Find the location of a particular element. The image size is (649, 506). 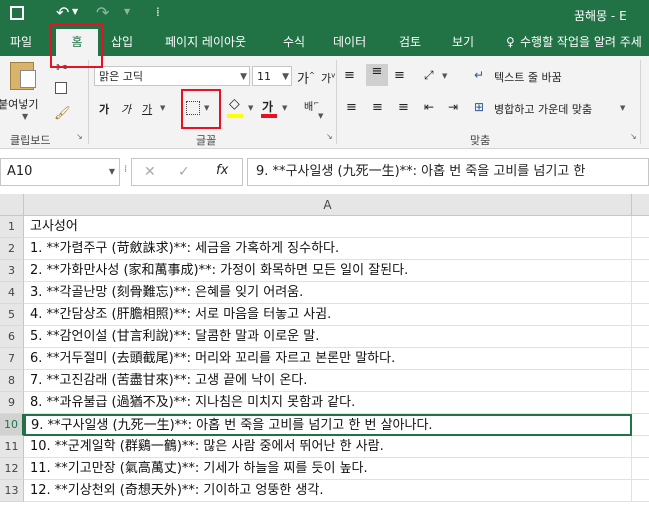

font-name-dropdown: 맑은 고딕 ▼ is located at coordinates (172, 76).